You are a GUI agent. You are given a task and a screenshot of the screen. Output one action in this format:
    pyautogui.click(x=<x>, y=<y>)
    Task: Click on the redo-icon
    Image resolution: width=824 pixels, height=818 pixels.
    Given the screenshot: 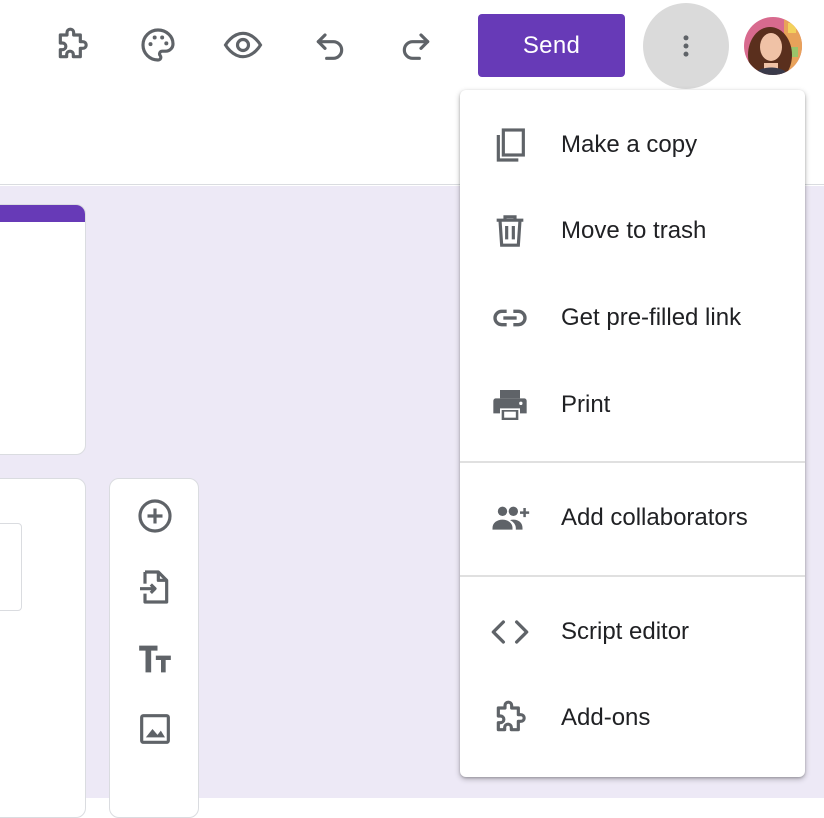 What is the action you would take?
    pyautogui.click(x=416, y=45)
    